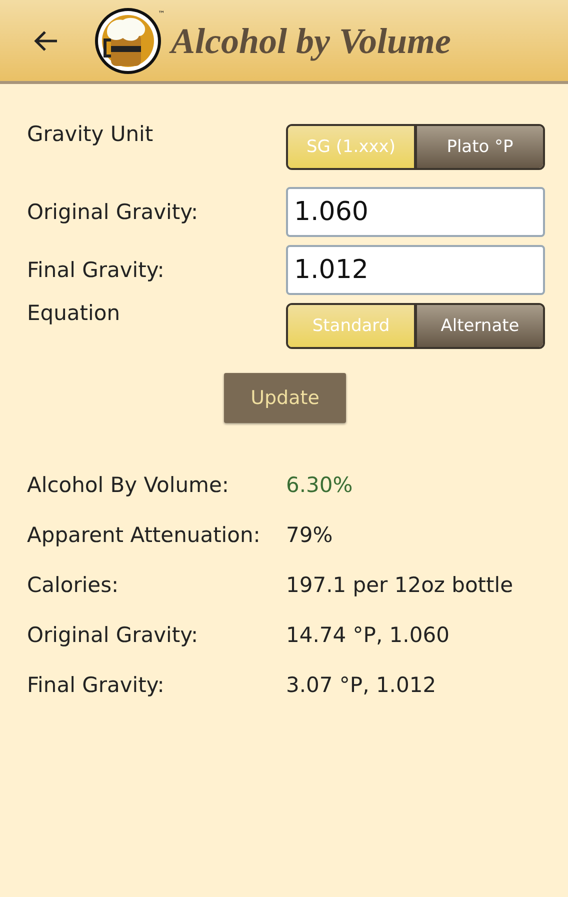  What do you see at coordinates (144, 536) in the screenshot?
I see `result-label: Apparent Attenuation:` at bounding box center [144, 536].